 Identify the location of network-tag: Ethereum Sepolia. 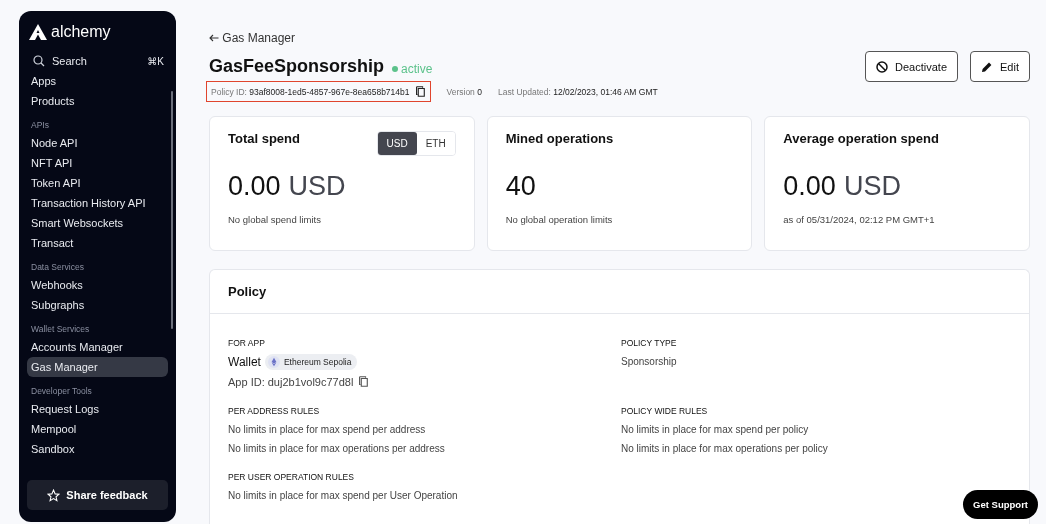
(311, 362).